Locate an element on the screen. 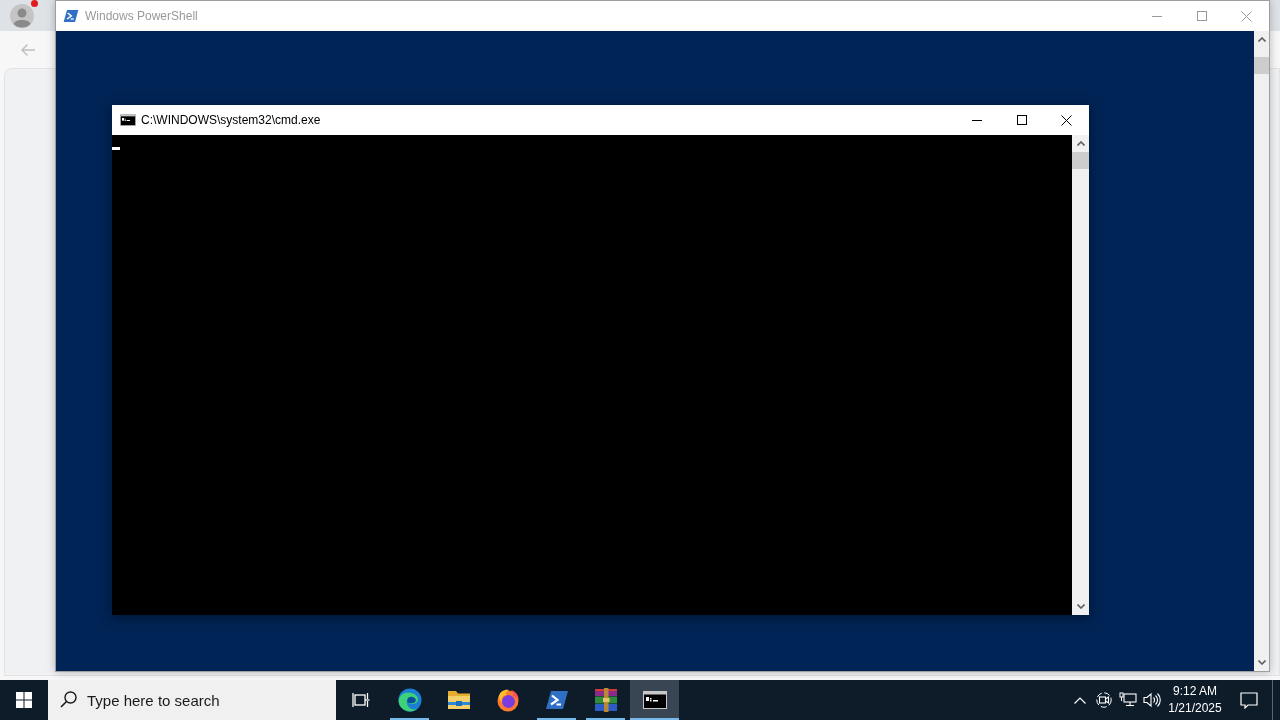 This screenshot has height=720, width=1280. back-arrow-icon is located at coordinates (28, 49).